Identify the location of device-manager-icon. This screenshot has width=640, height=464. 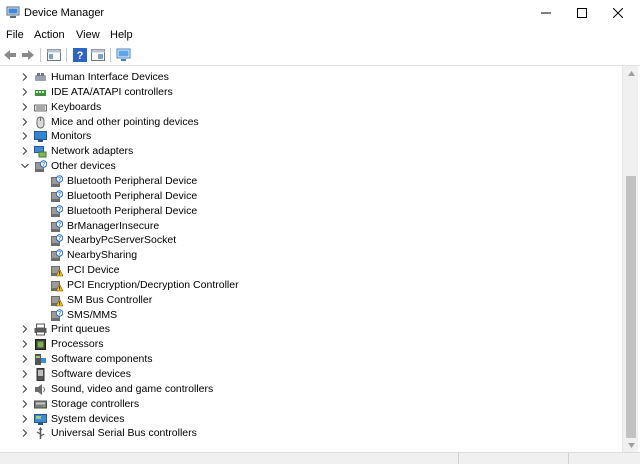
(13, 12).